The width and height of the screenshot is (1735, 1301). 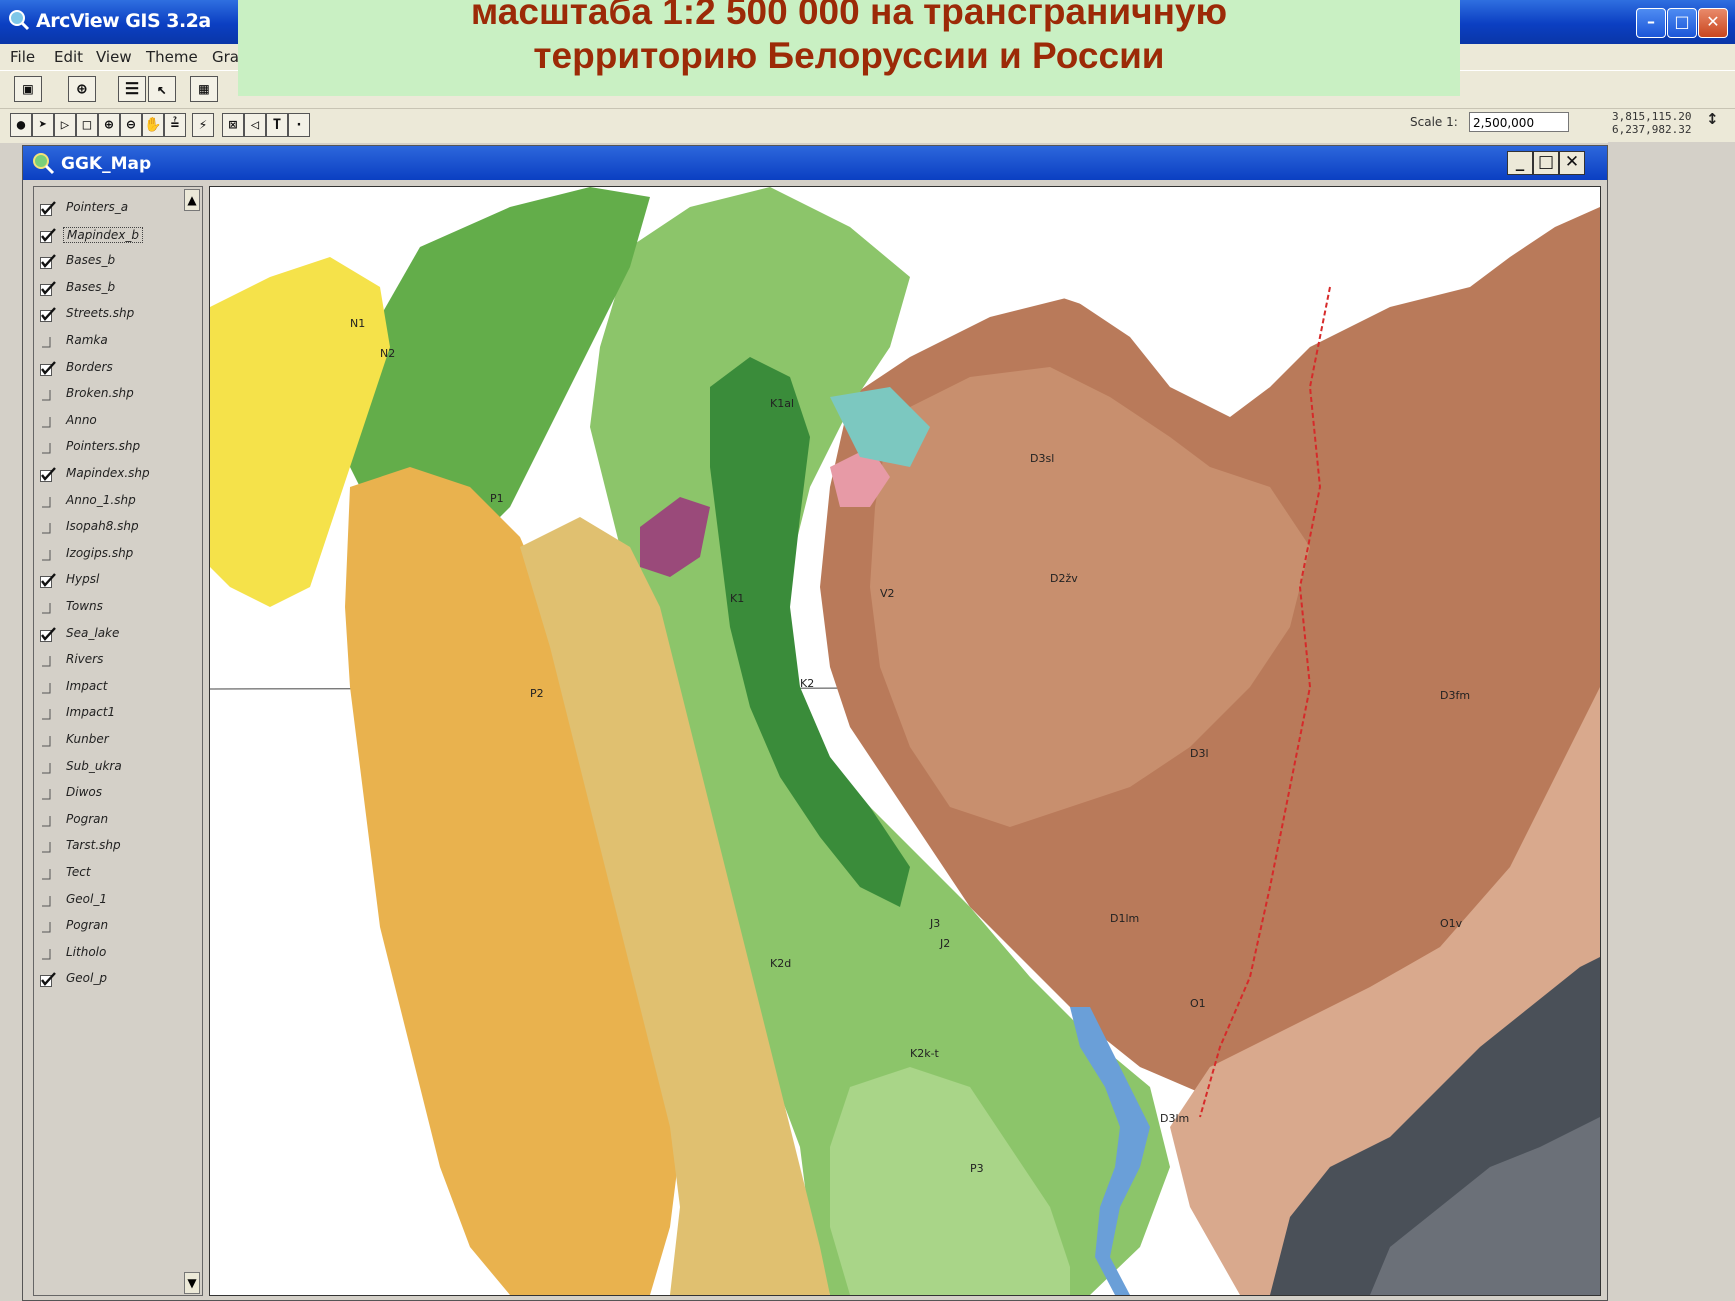 I want to click on layer-item: Isopah8.shp, so click(x=109, y=527).